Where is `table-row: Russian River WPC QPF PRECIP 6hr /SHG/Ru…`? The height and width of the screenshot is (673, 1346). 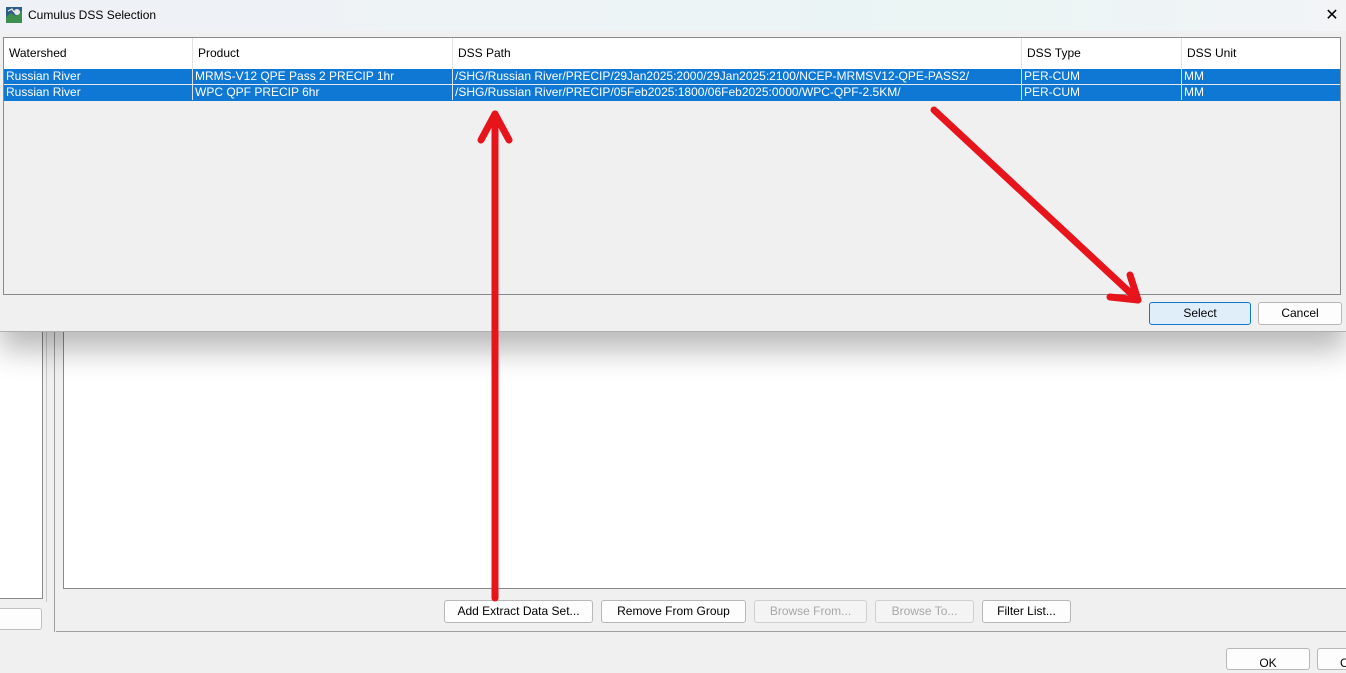 table-row: Russian River WPC QPF PRECIP 6hr /SHG/Ru… is located at coordinates (672, 93).